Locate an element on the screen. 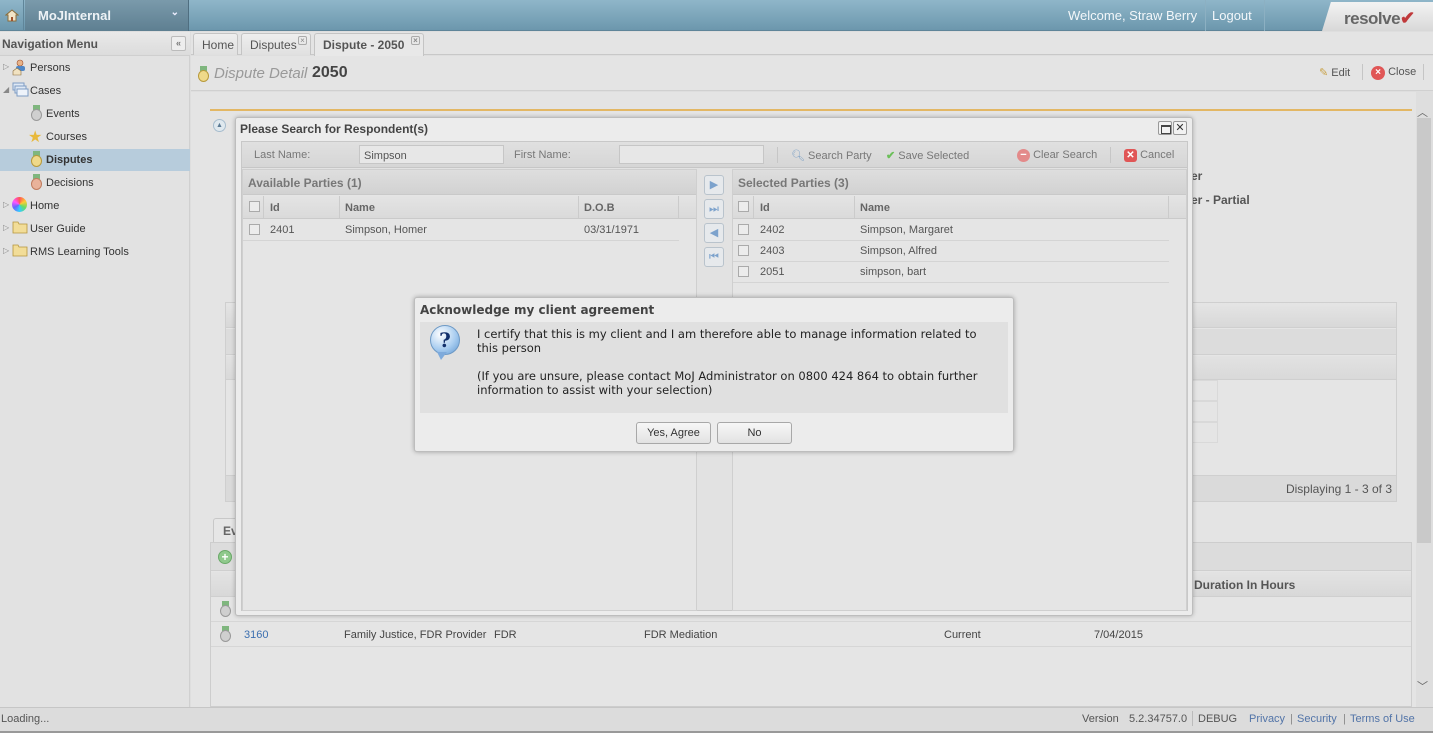 This screenshot has height=733, width=1433. tab-dispute-2050: Dispute - 2050 × is located at coordinates (369, 44).